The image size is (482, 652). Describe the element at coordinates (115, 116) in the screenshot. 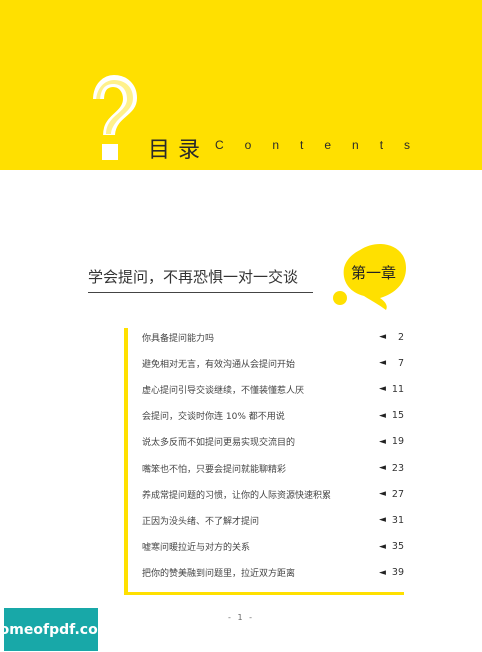

I see `question-mark-icon` at that location.